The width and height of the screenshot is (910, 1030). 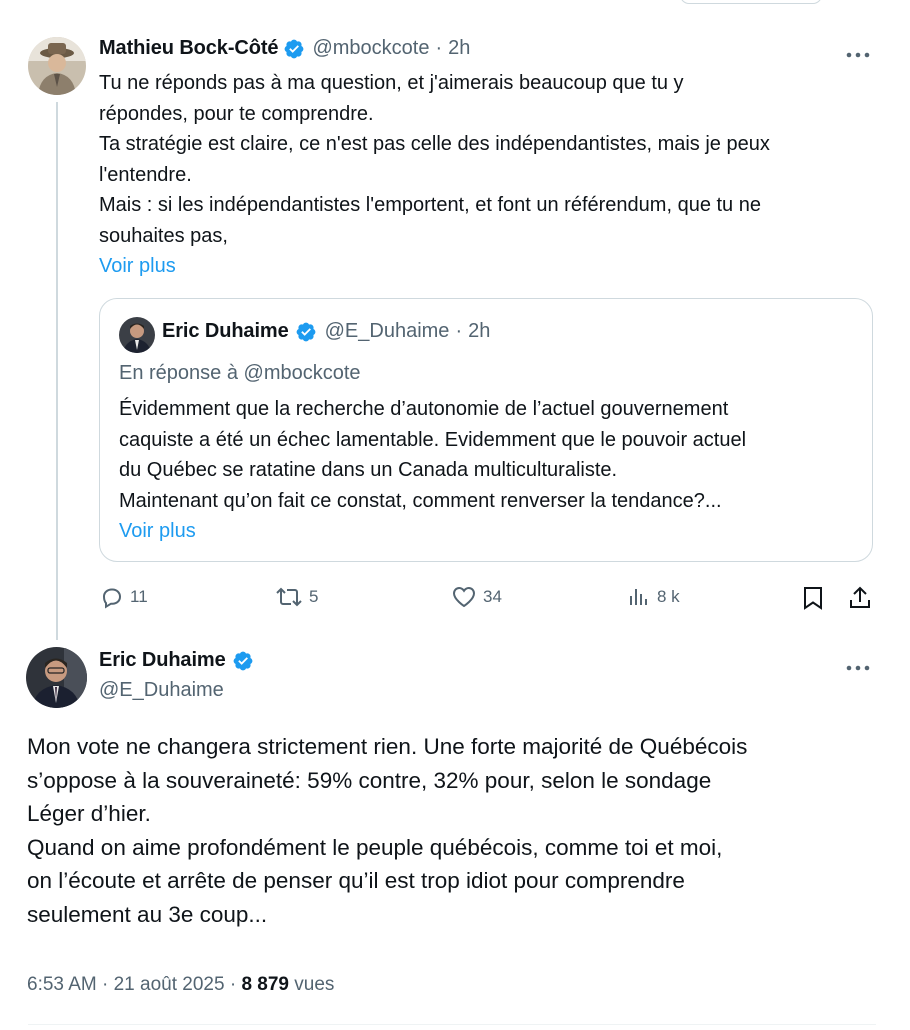 I want to click on tweet-time: 2h, so click(x=459, y=48).